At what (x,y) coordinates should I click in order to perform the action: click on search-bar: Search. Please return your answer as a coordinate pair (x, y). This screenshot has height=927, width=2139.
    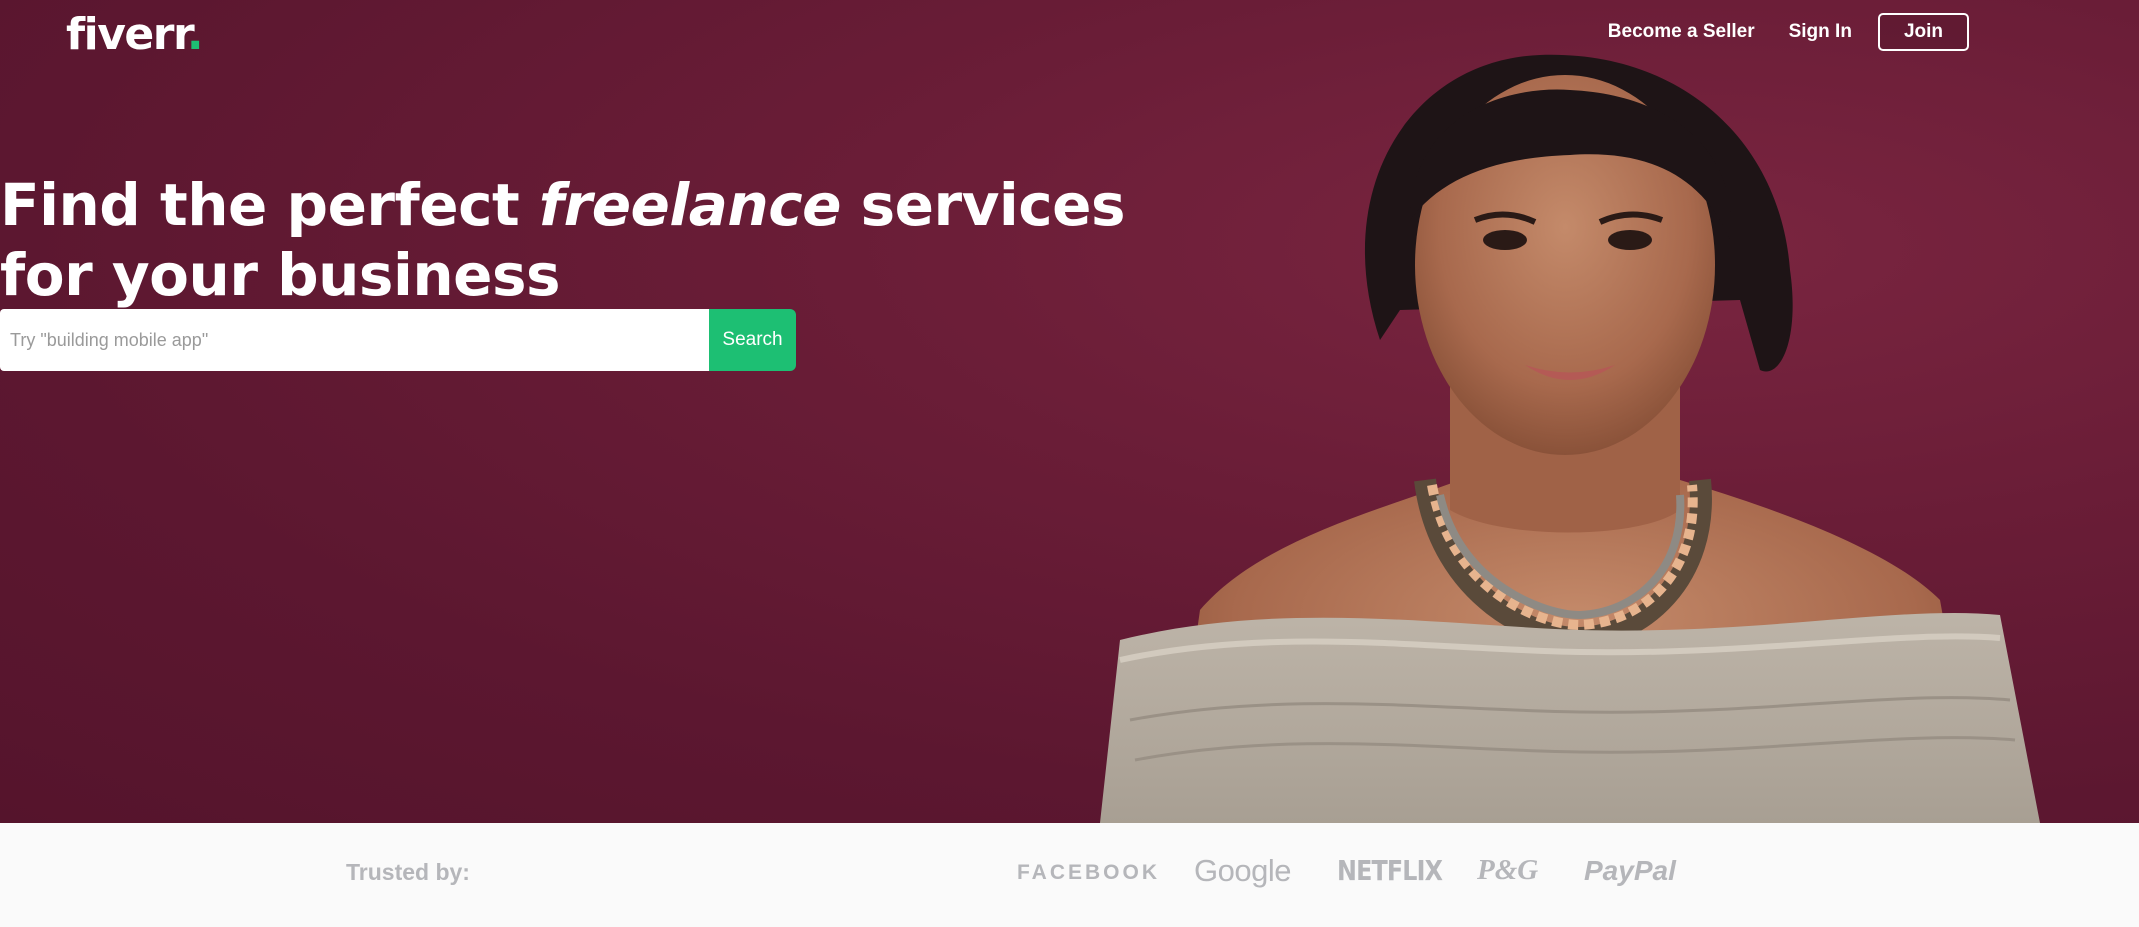
    Looking at the image, I should click on (398, 340).